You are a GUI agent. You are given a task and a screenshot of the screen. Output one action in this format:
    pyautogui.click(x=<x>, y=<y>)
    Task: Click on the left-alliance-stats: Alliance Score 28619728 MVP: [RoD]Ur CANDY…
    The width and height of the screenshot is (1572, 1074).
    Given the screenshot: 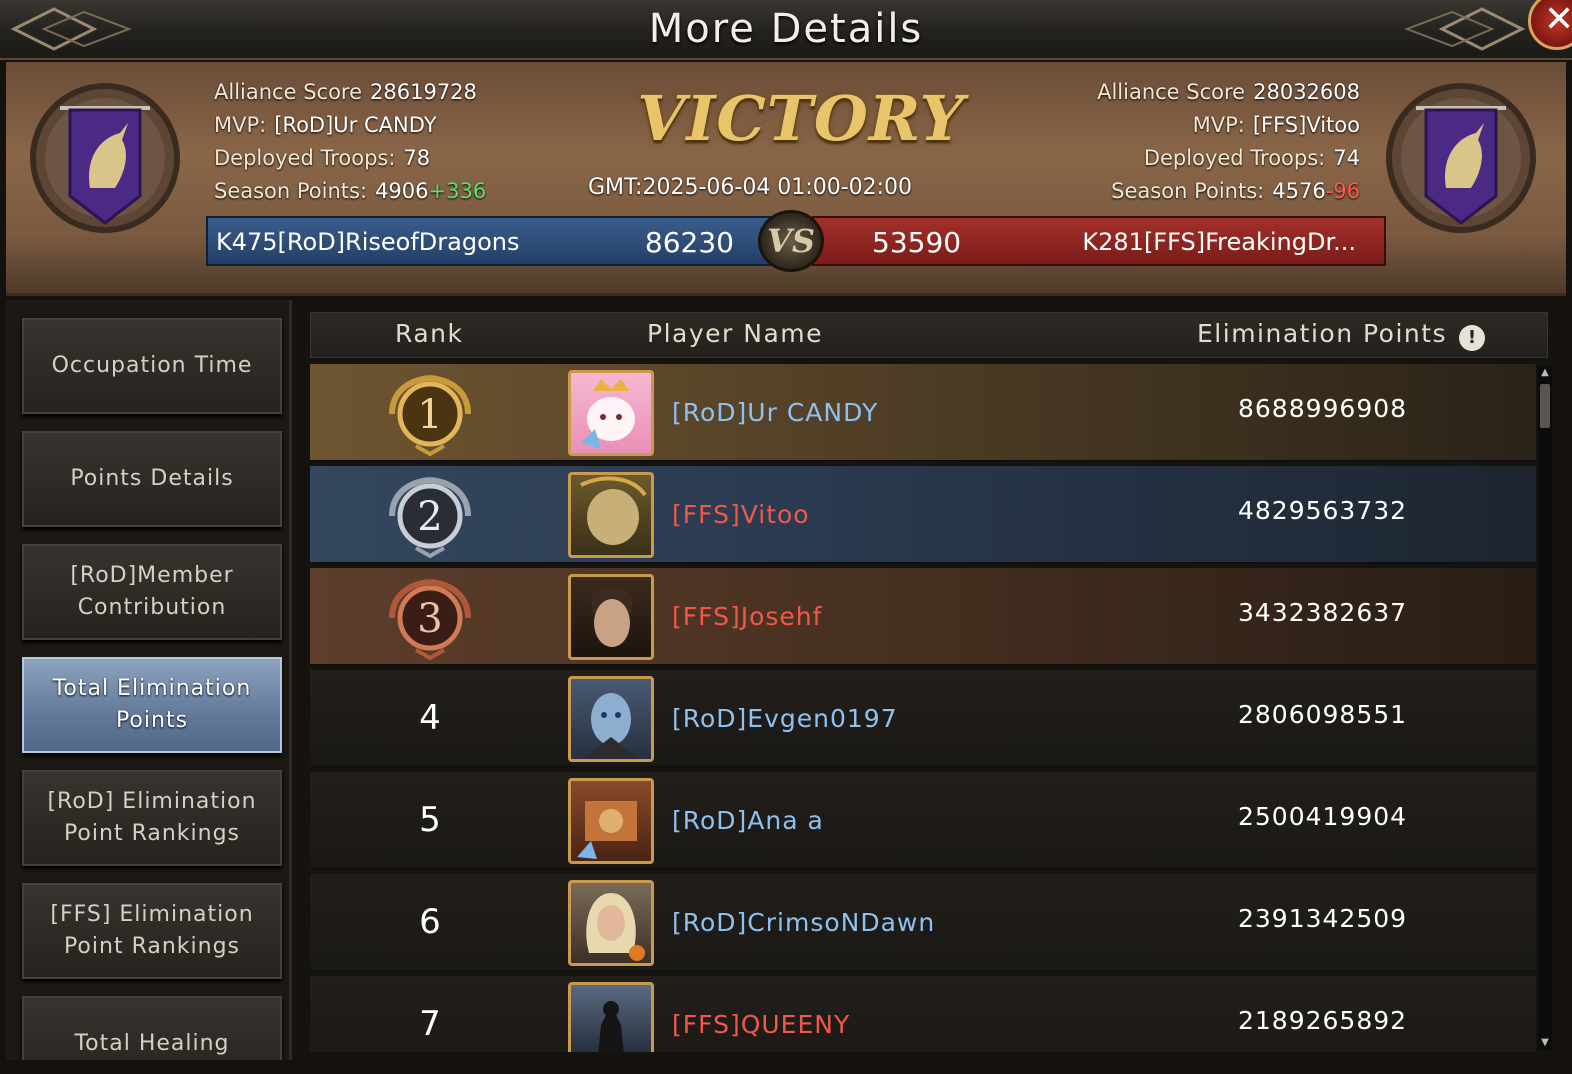 What is the action you would take?
    pyautogui.click(x=350, y=142)
    